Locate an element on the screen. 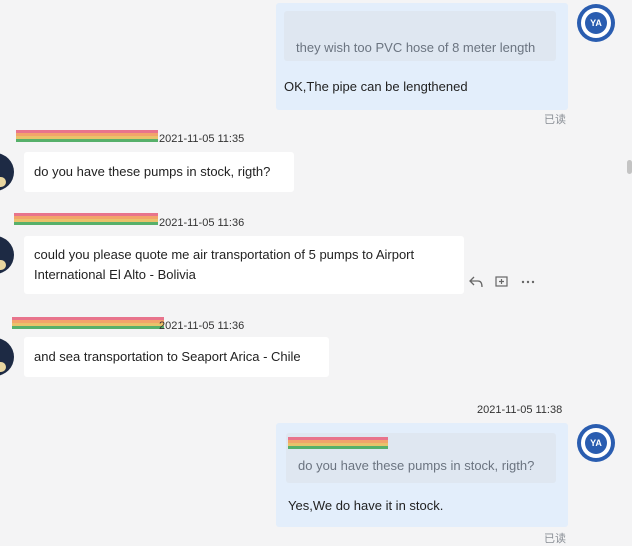 This screenshot has width=632, height=546. message-timestamp: 2021-11-05 11:38 is located at coordinates (520, 410).